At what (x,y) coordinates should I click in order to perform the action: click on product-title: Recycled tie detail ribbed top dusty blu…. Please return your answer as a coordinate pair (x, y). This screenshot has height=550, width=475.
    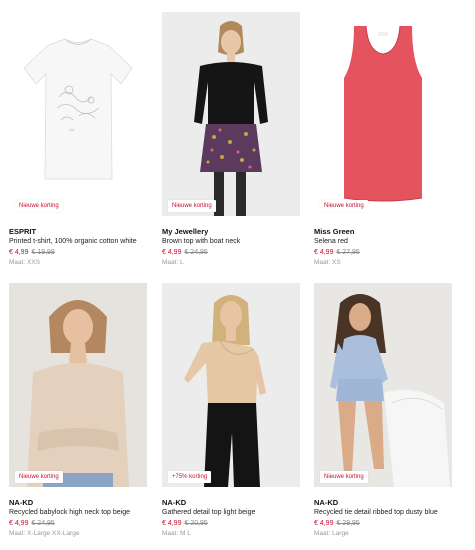
    Looking at the image, I should click on (376, 512).